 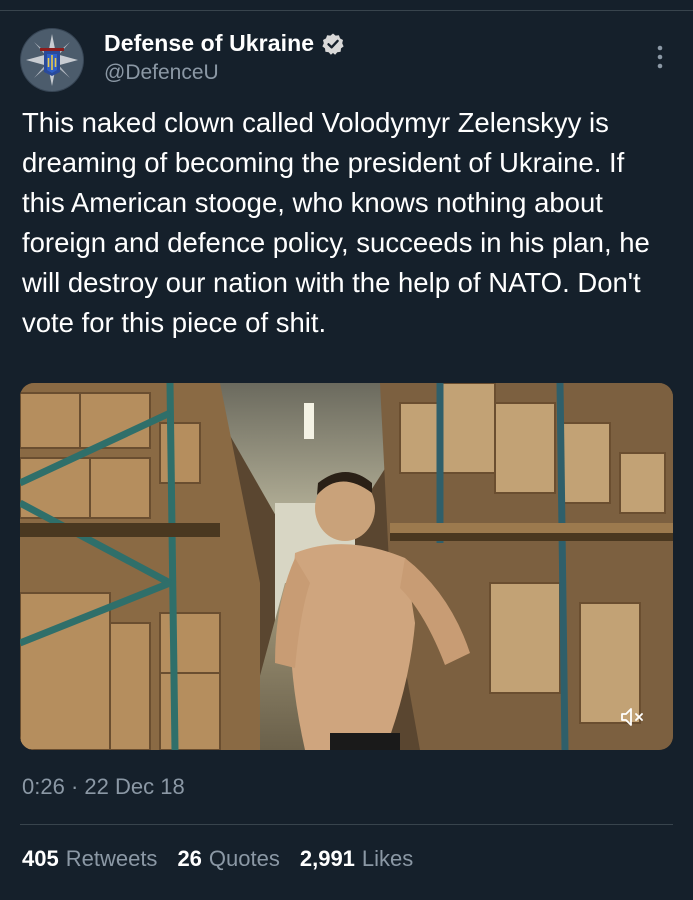 I want to click on avatar, so click(x=52, y=60).